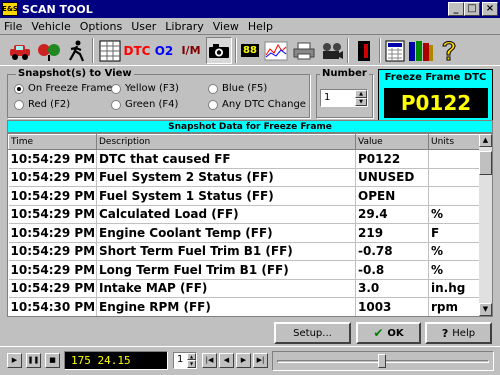  Describe the element at coordinates (454, 233) in the screenshot. I see `cell-units: F` at that location.